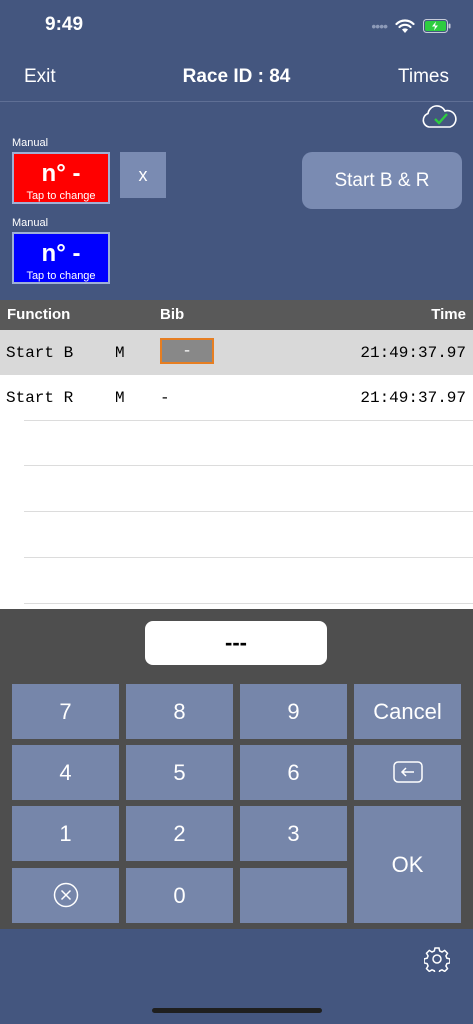 Image resolution: width=473 pixels, height=1024 pixels. What do you see at coordinates (40, 353) in the screenshot?
I see `row-function: Start B` at bounding box center [40, 353].